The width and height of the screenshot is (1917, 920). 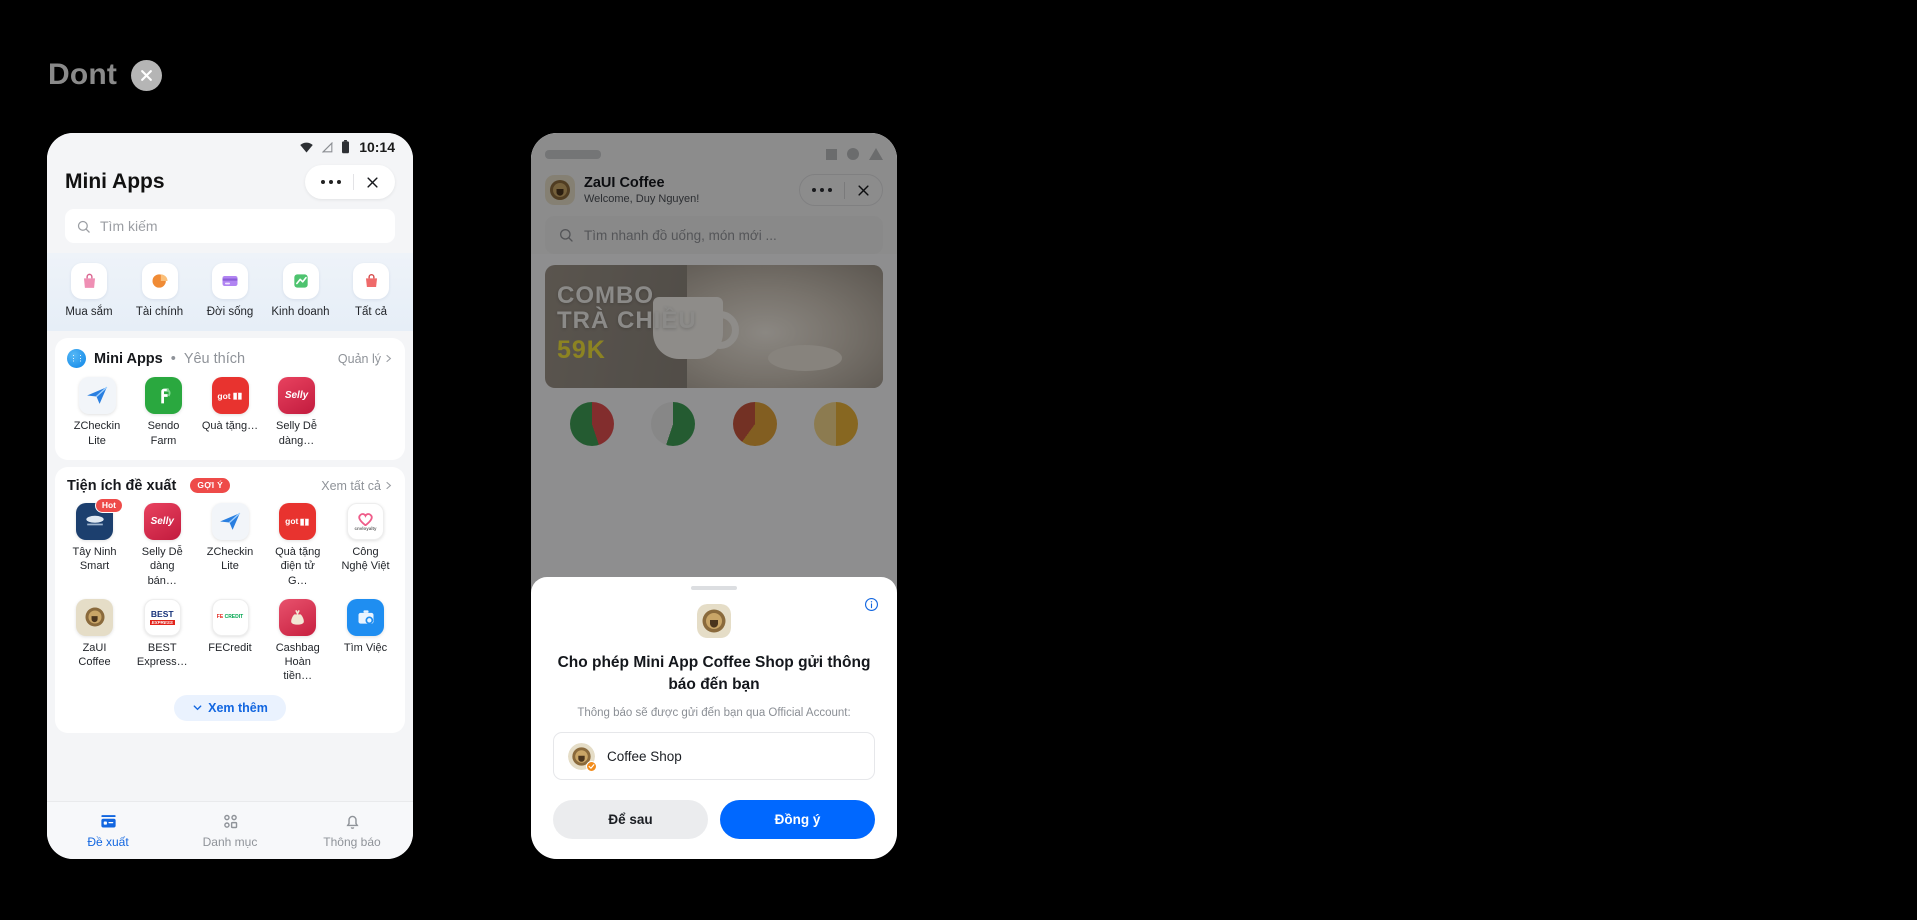 I want to click on annotation-dont: Dont, so click(x=105, y=75).